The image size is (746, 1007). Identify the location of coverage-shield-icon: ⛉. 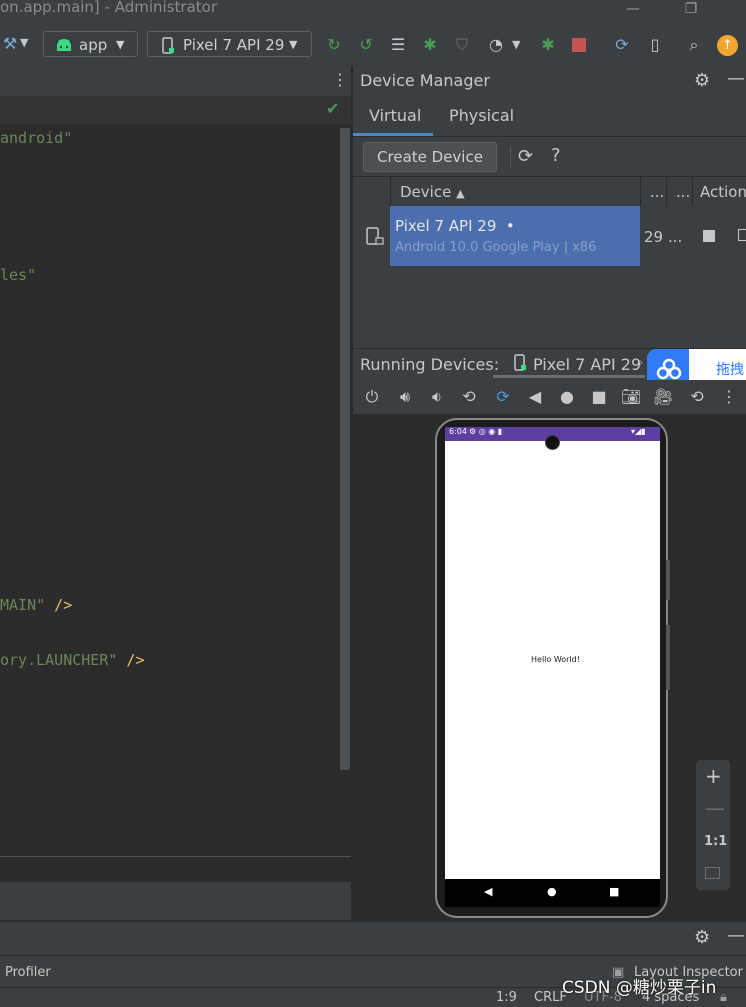
(462, 45).